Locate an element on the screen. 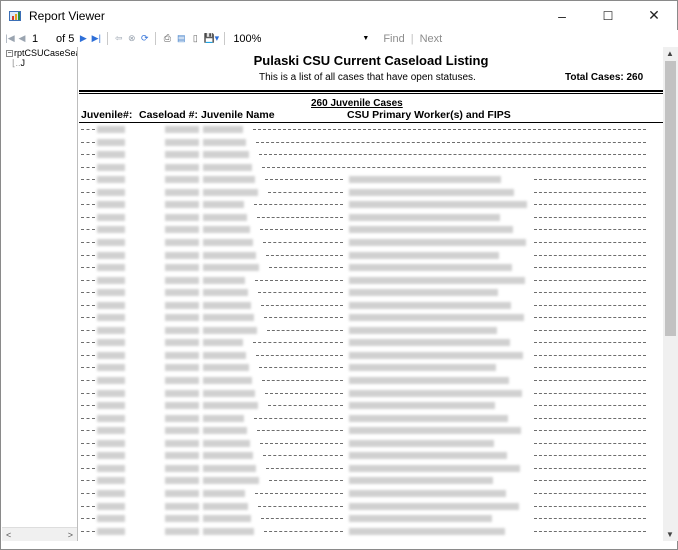  chevron-down-icon: ▼ is located at coordinates (365, 39).